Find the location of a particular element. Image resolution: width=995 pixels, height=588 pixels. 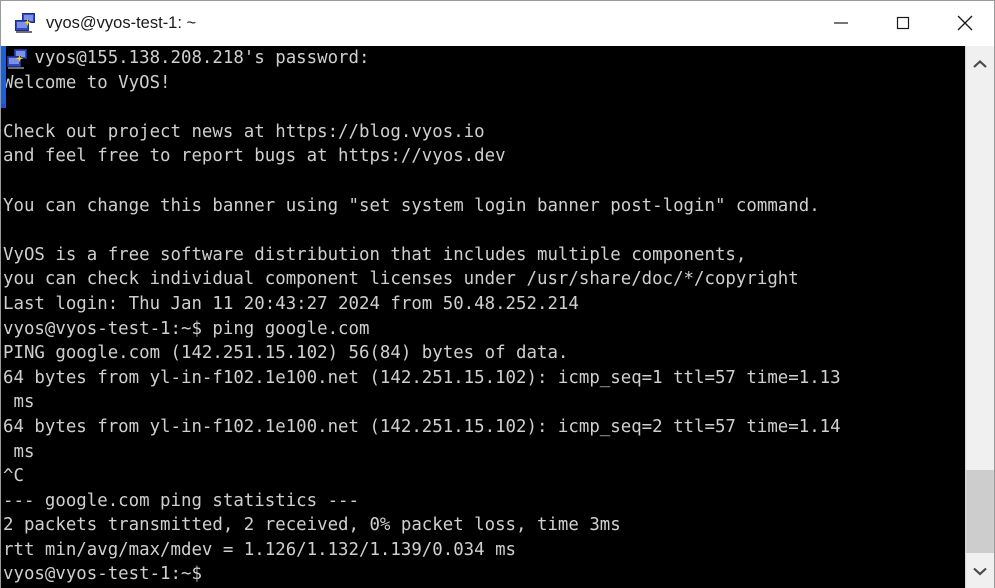

maximize-button is located at coordinates (903, 23).